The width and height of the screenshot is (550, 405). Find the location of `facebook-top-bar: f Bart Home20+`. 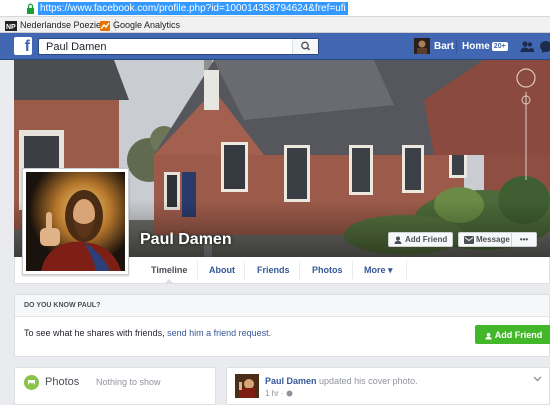

facebook-top-bar: f Bart Home20+ is located at coordinates (275, 46).